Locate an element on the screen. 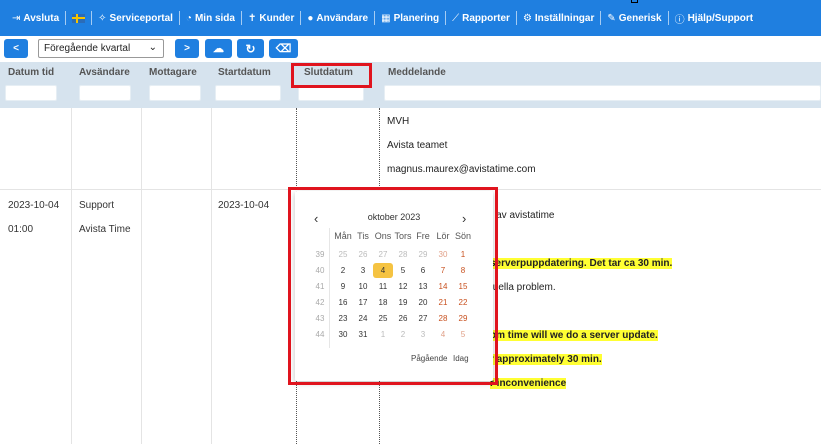 This screenshot has width=821, height=444. nav-item-rapporter: ⟋ Rapporter is located at coordinates (481, 18).